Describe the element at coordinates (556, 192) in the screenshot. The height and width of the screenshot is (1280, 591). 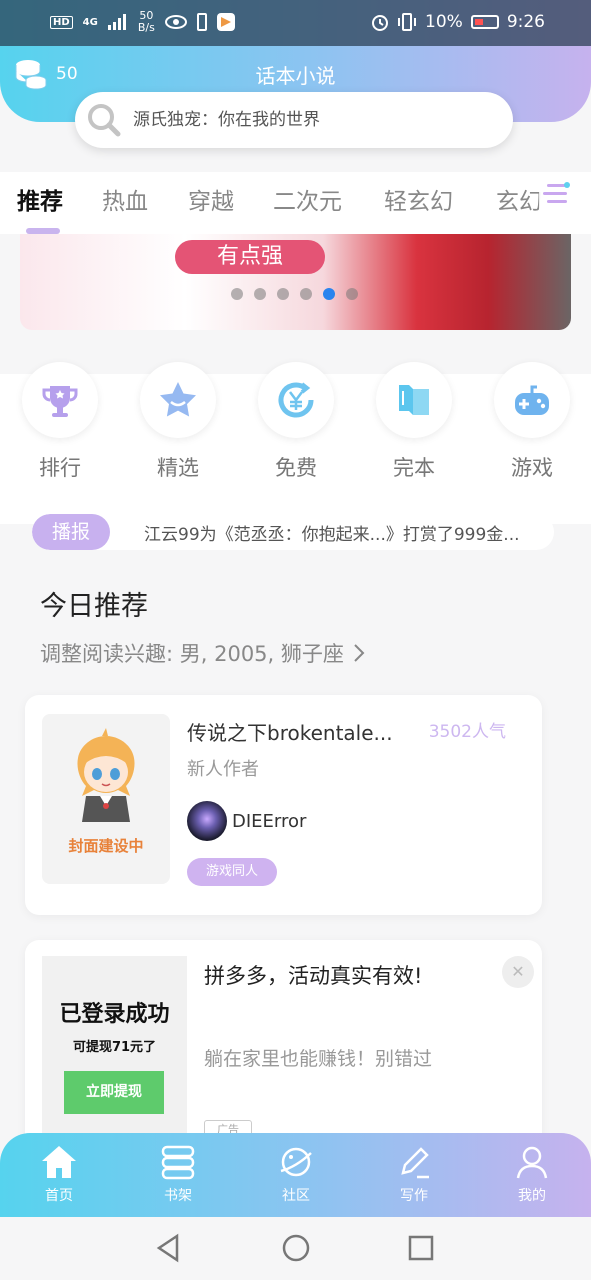
I see `menu-icon` at that location.